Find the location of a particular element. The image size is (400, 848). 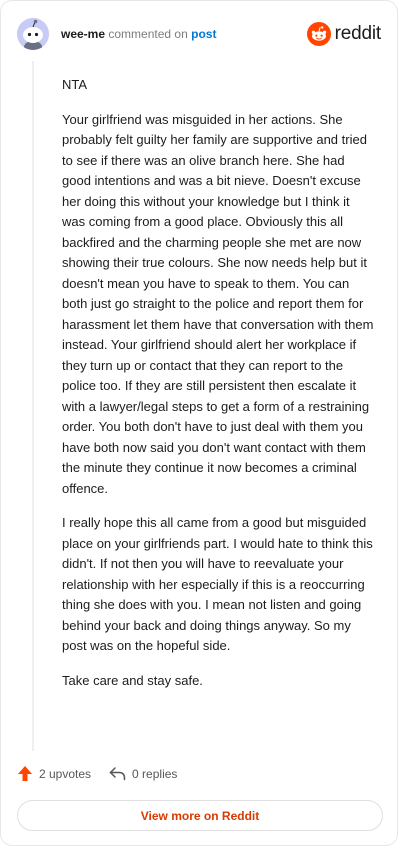

username: wee-me is located at coordinates (83, 34).